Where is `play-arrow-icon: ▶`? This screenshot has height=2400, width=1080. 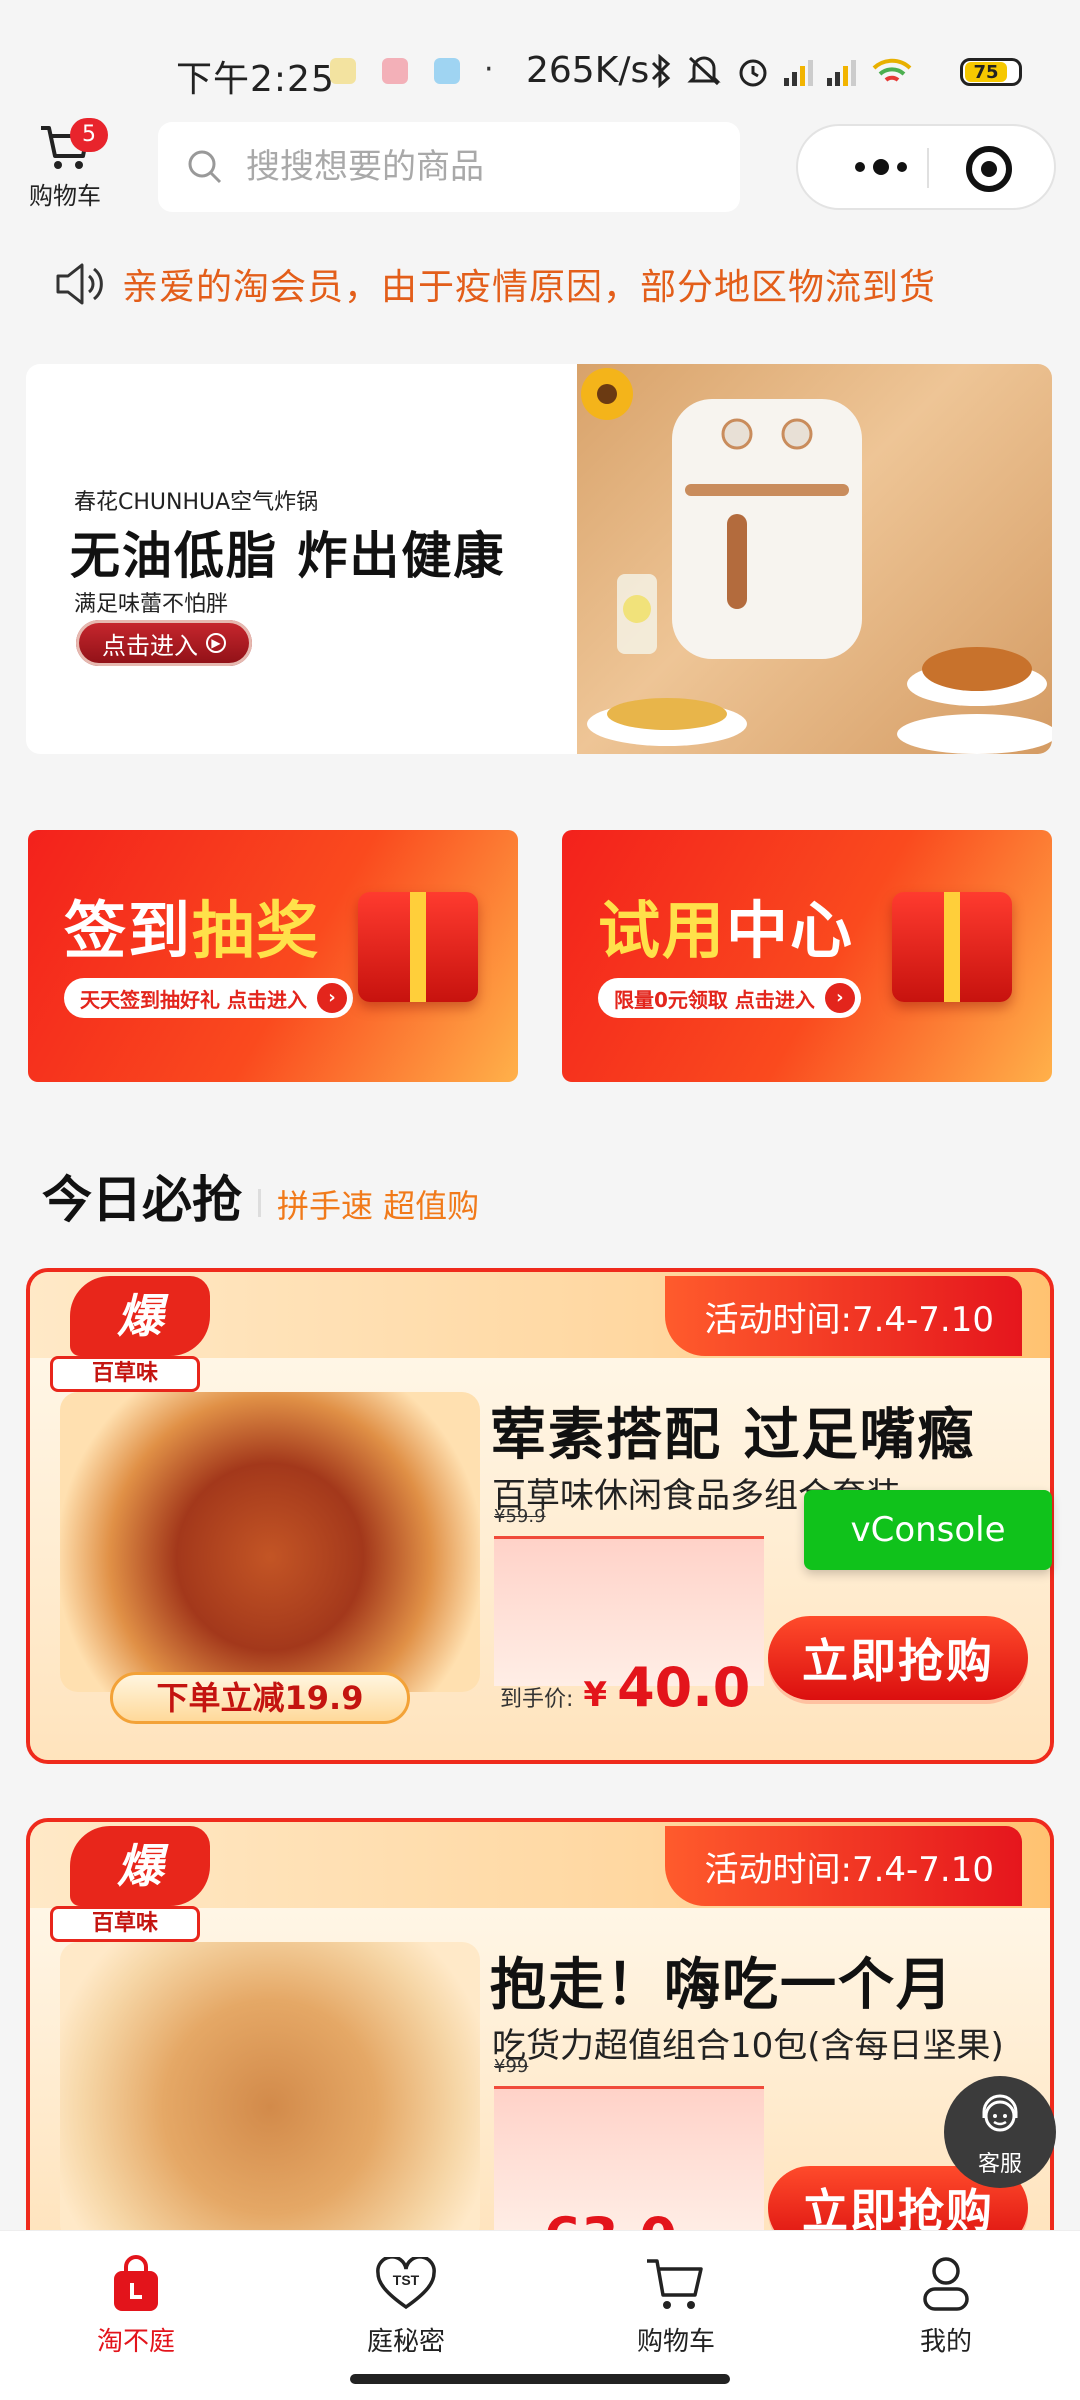 play-arrow-icon: ▶ is located at coordinates (216, 643).